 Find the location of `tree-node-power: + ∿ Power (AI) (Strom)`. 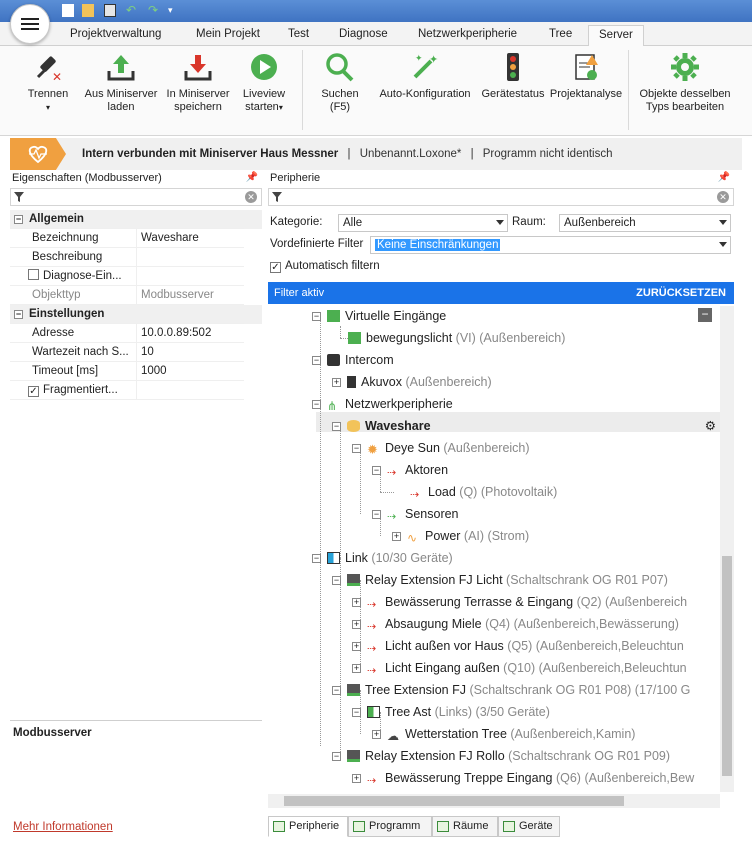

tree-node-power: + ∿ Power (AI) (Strom) is located at coordinates (460, 536).